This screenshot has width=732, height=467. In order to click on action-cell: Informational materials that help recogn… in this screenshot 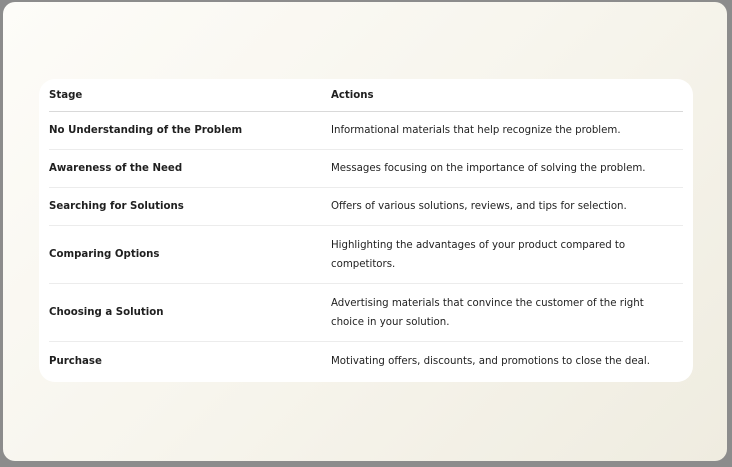, I will do `click(507, 130)`.